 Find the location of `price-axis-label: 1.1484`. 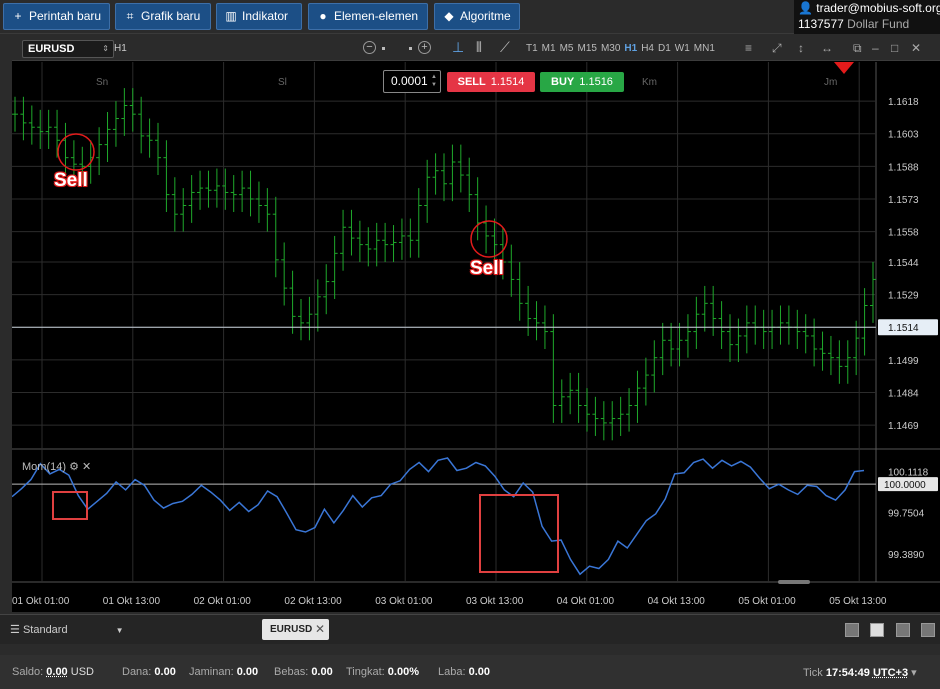

price-axis-label: 1.1484 is located at coordinates (903, 393).